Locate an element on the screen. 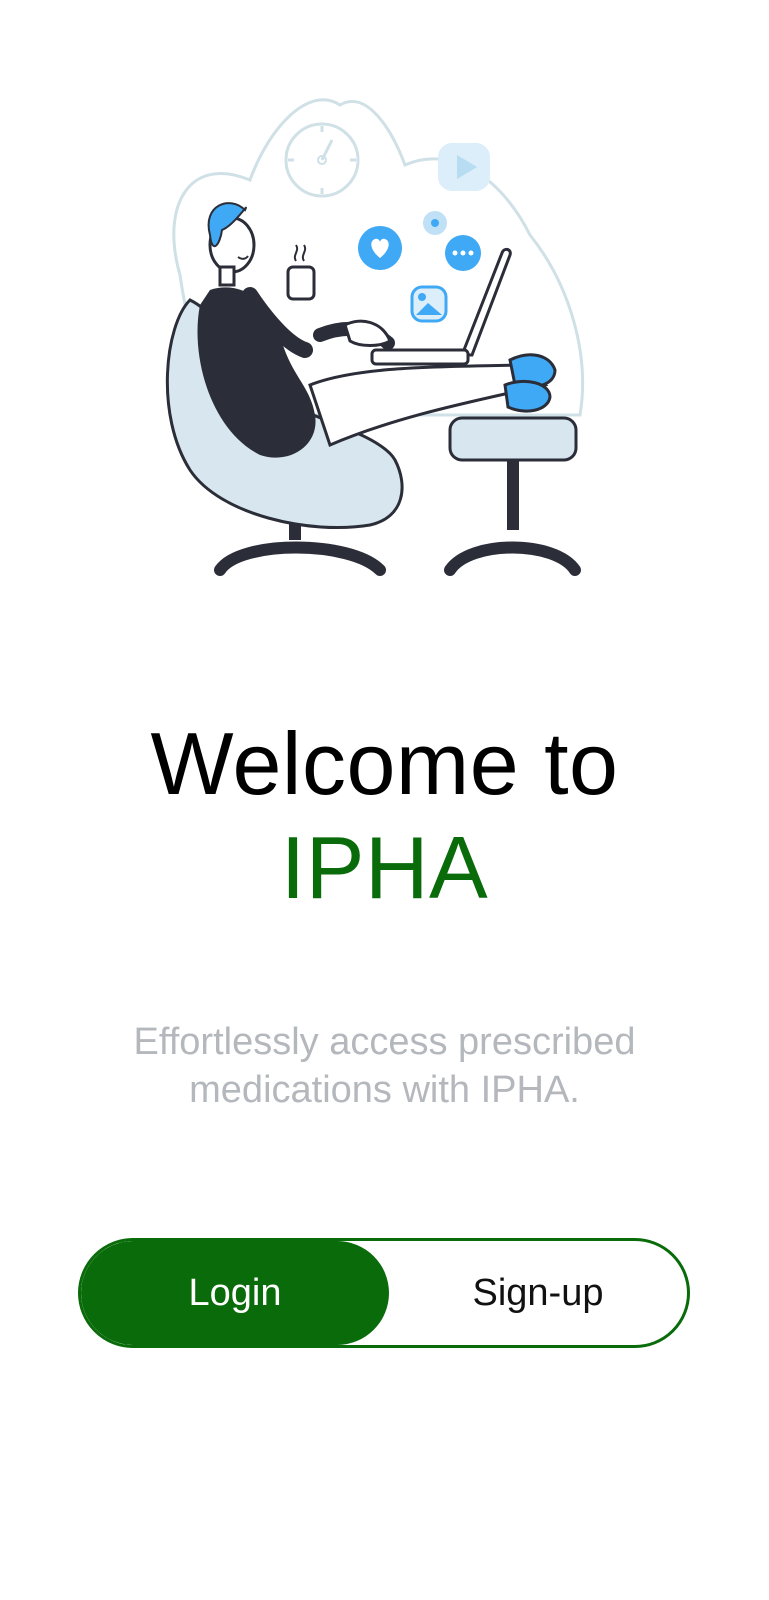 The height and width of the screenshot is (1600, 769). chat-bubble-icon is located at coordinates (463, 253).